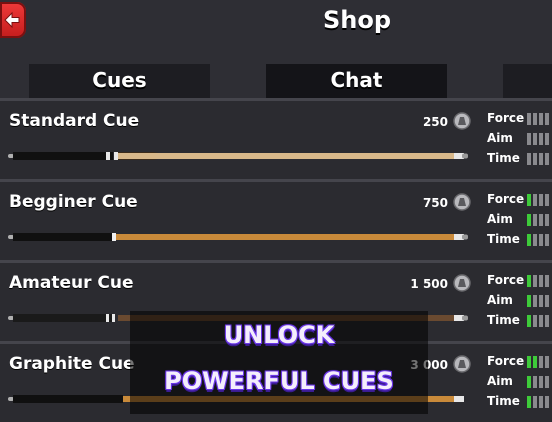  Describe the element at coordinates (119, 81) in the screenshot. I see `tab-cues: Cues` at that location.